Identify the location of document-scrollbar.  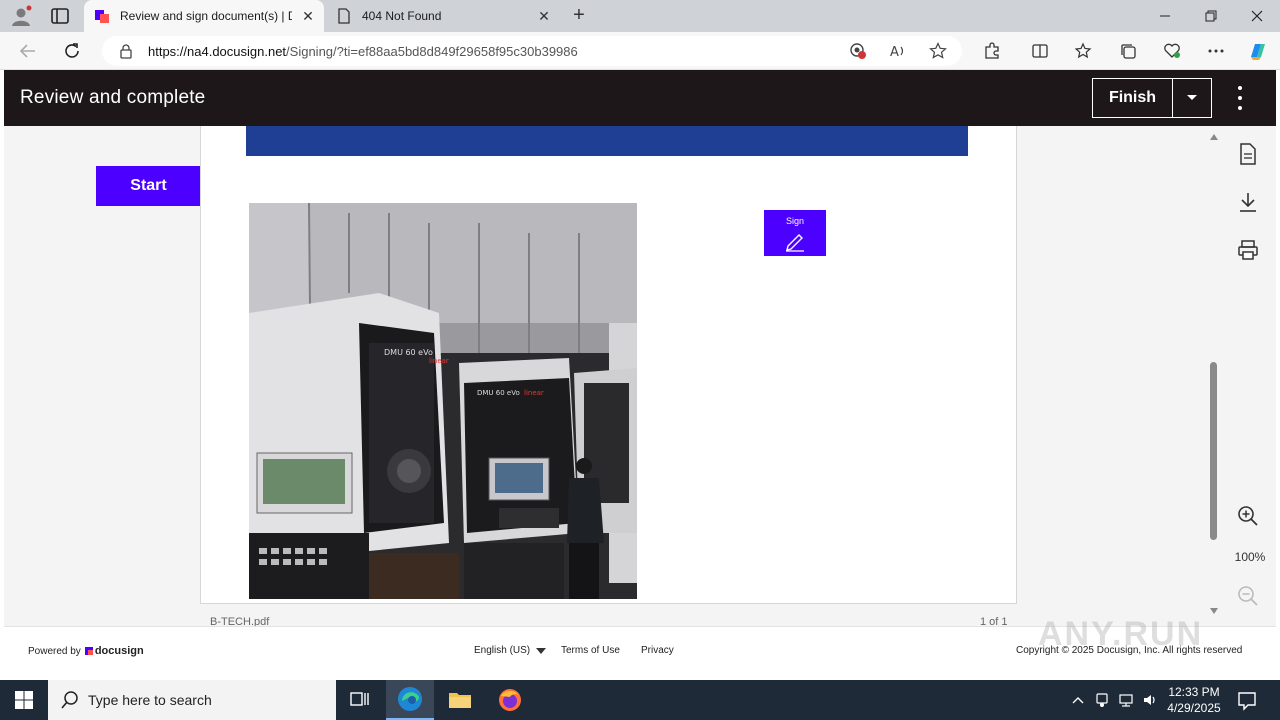
(1214, 374).